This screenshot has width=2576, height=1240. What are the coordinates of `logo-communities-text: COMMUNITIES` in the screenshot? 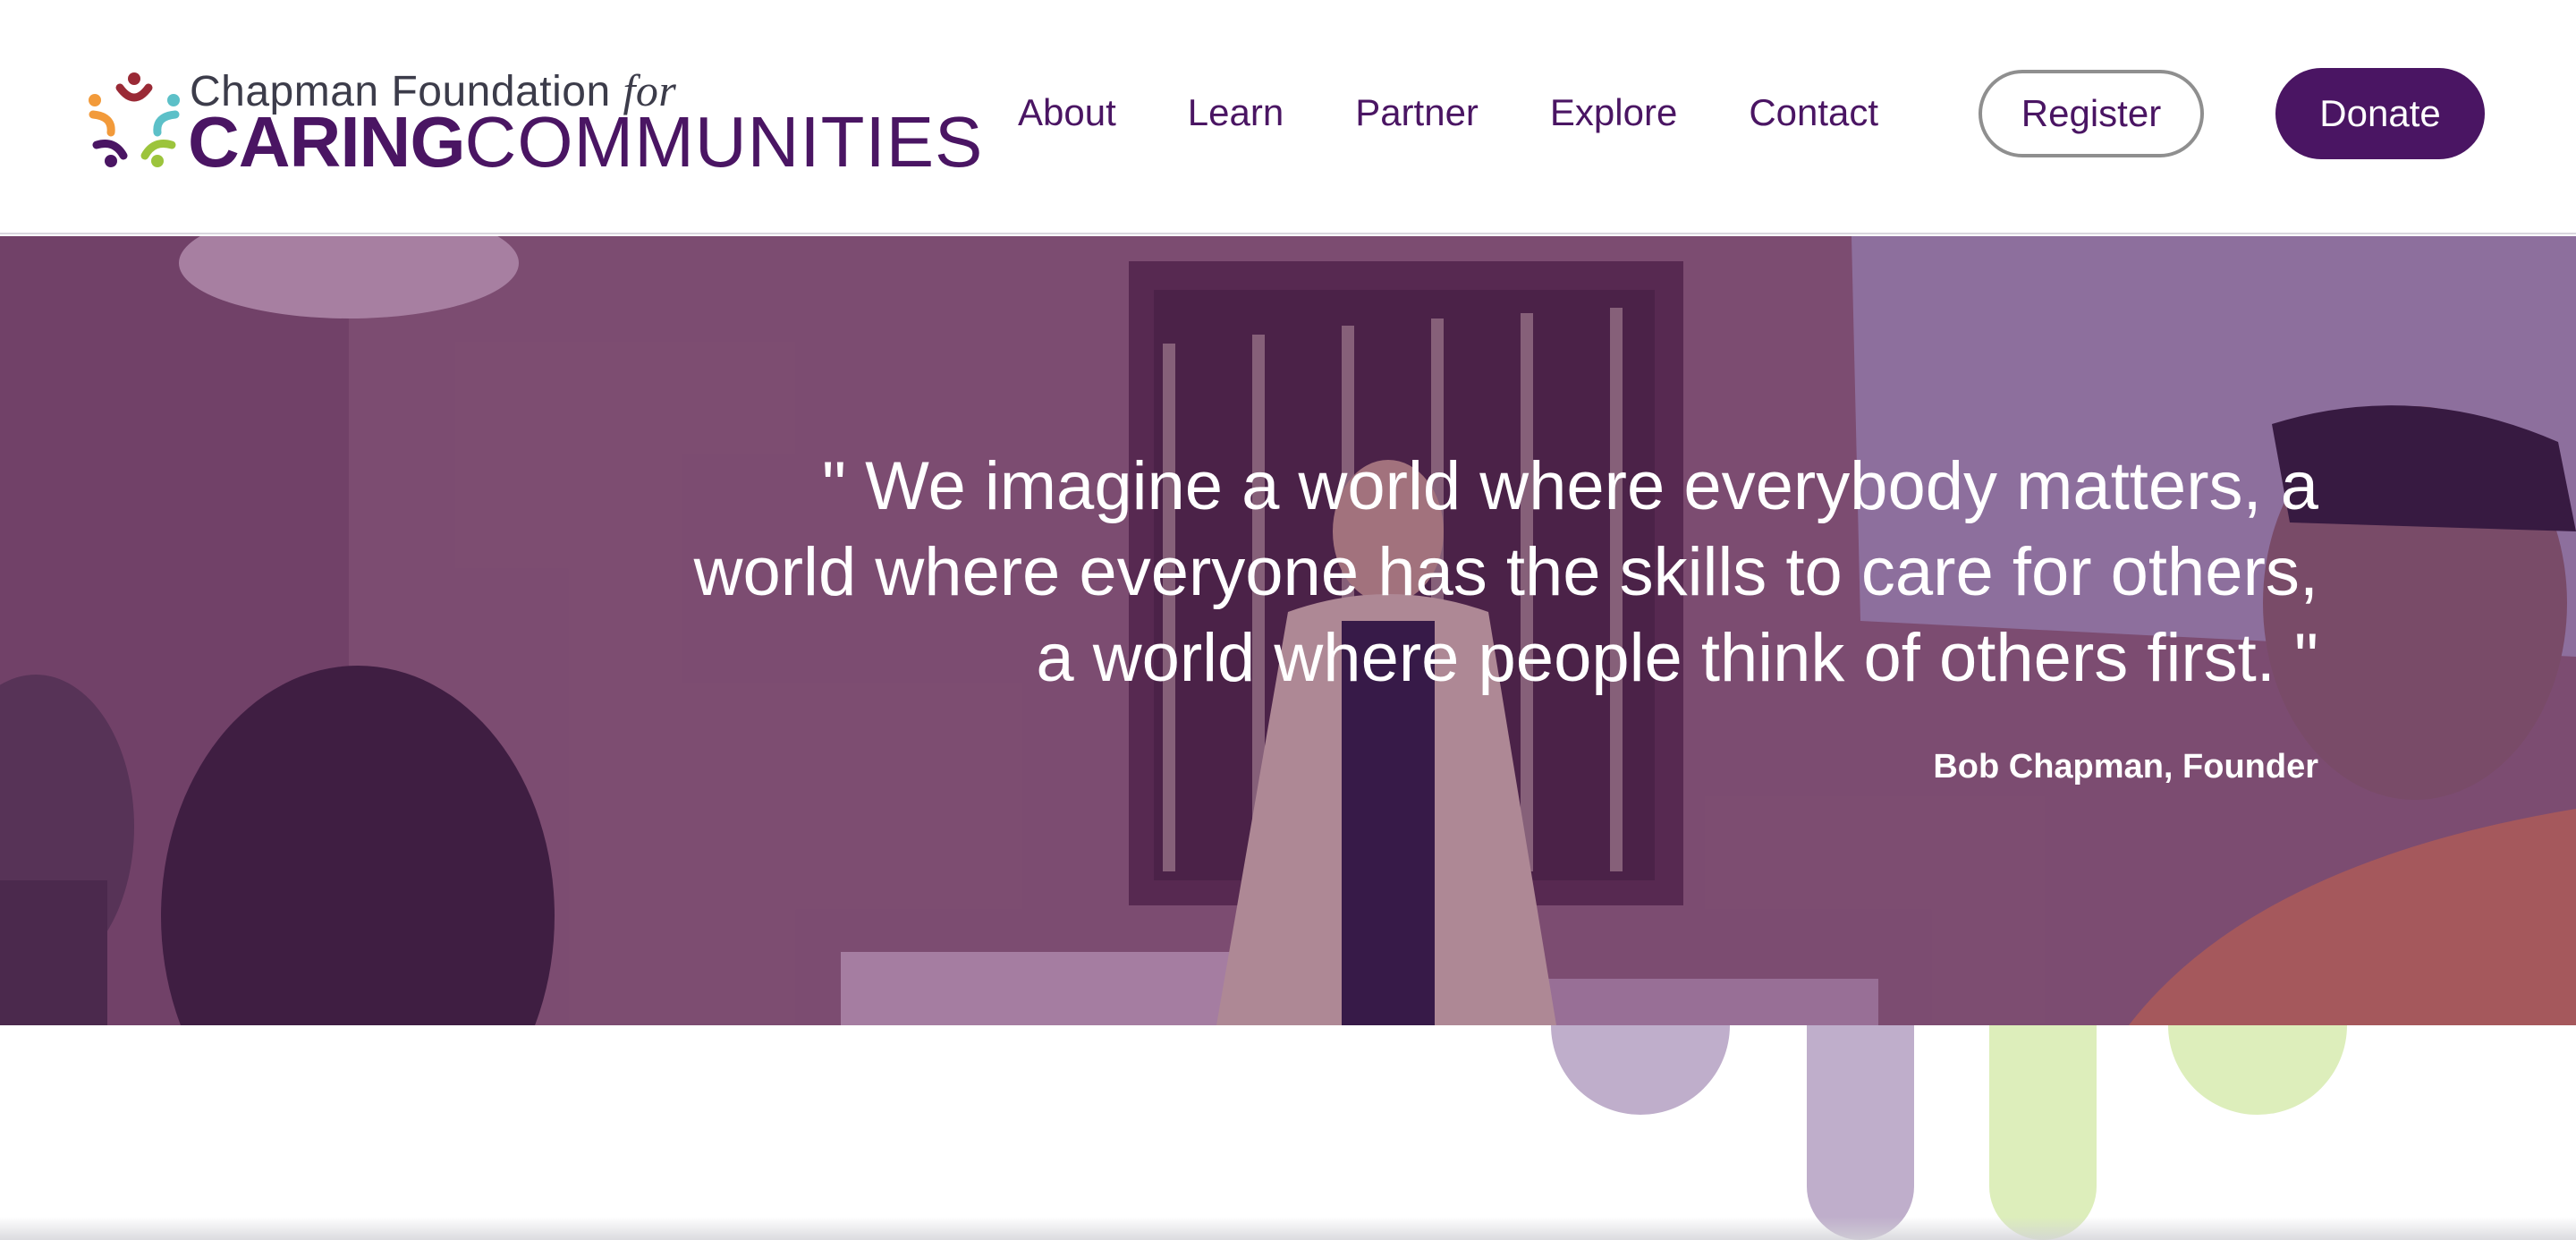 It's located at (724, 142).